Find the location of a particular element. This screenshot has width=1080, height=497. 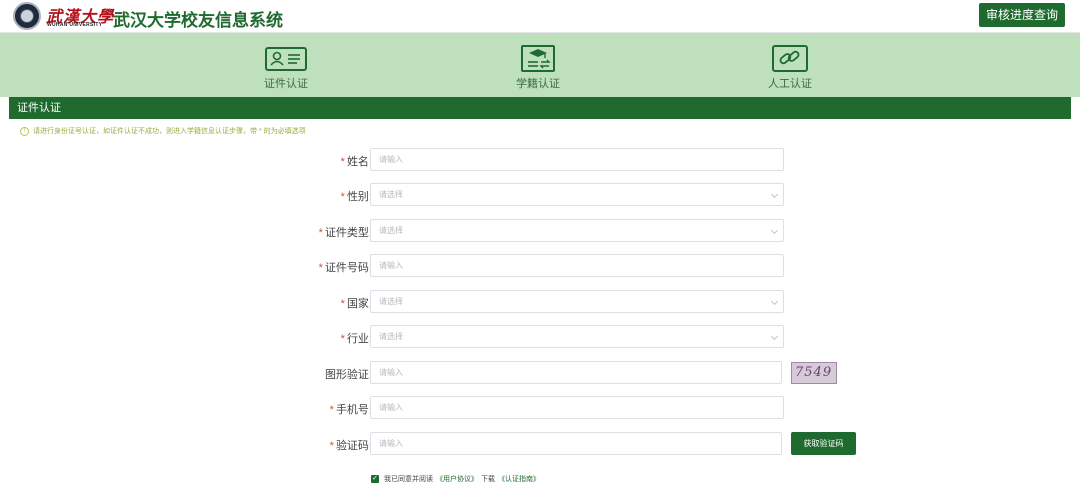

sms-code-label: 验证码: is located at coordinates (353, 446).